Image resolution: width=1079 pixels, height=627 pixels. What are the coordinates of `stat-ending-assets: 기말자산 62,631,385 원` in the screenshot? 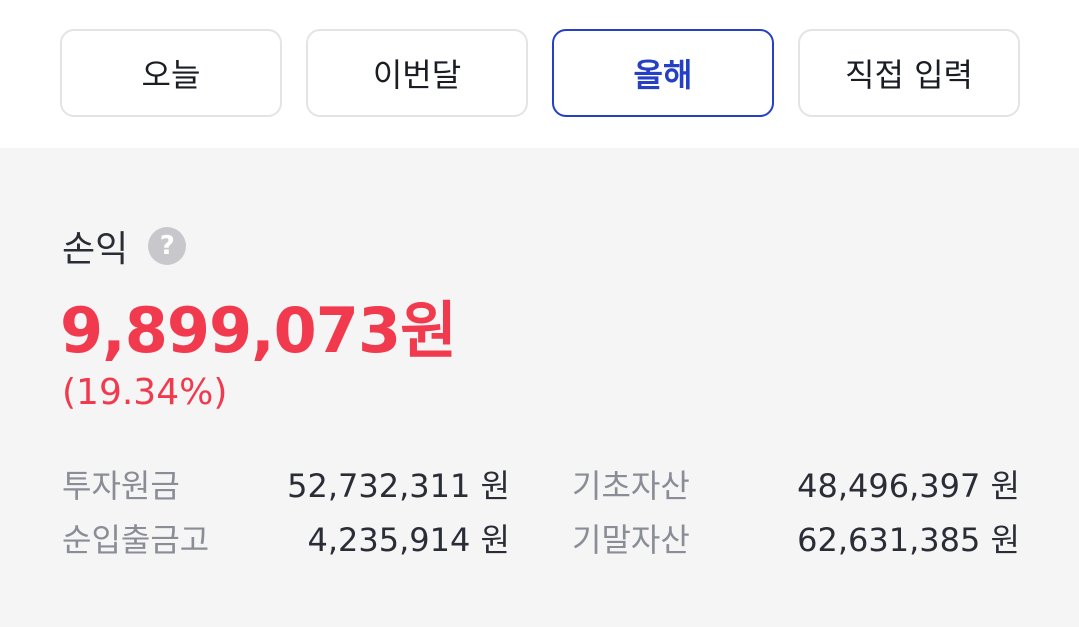 It's located at (796, 538).